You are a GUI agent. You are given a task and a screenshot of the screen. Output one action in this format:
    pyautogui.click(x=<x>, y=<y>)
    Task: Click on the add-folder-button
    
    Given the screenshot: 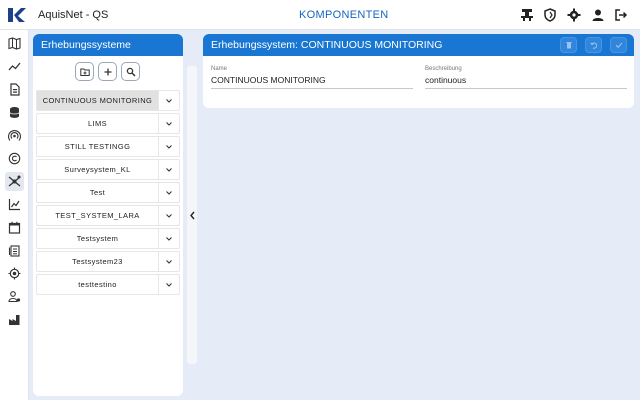 What is the action you would take?
    pyautogui.click(x=84, y=71)
    